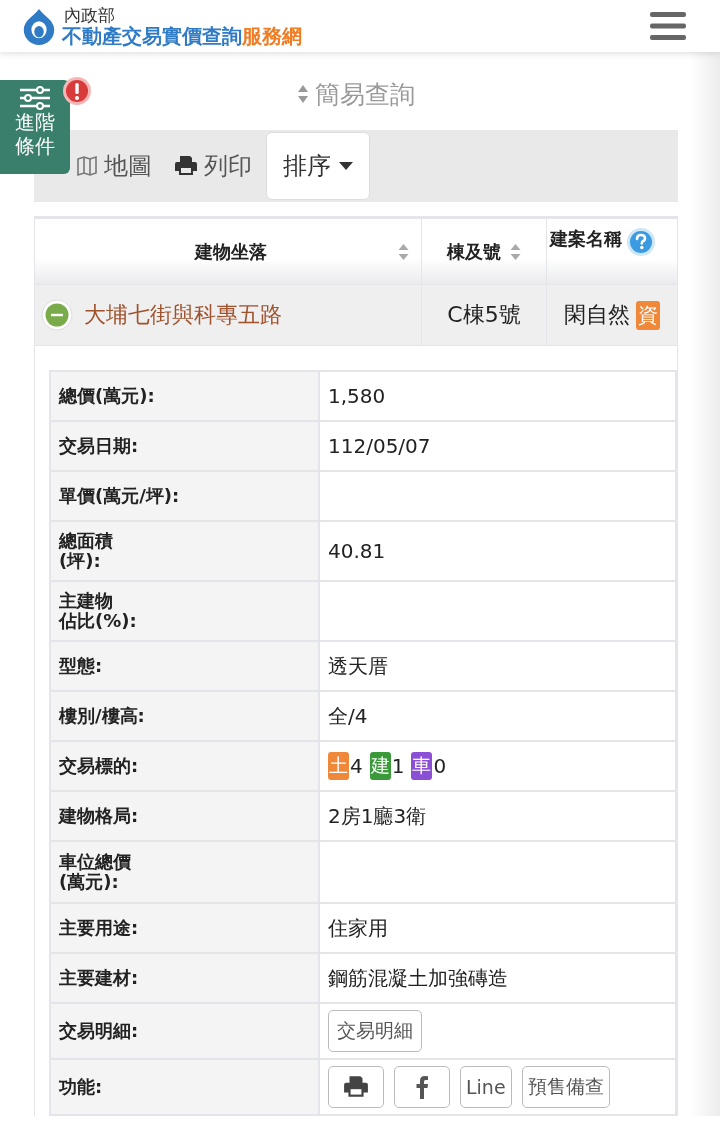 The width and height of the screenshot is (720, 1144). Describe the element at coordinates (484, 251) in the screenshot. I see `column-header: 棟及號` at that location.